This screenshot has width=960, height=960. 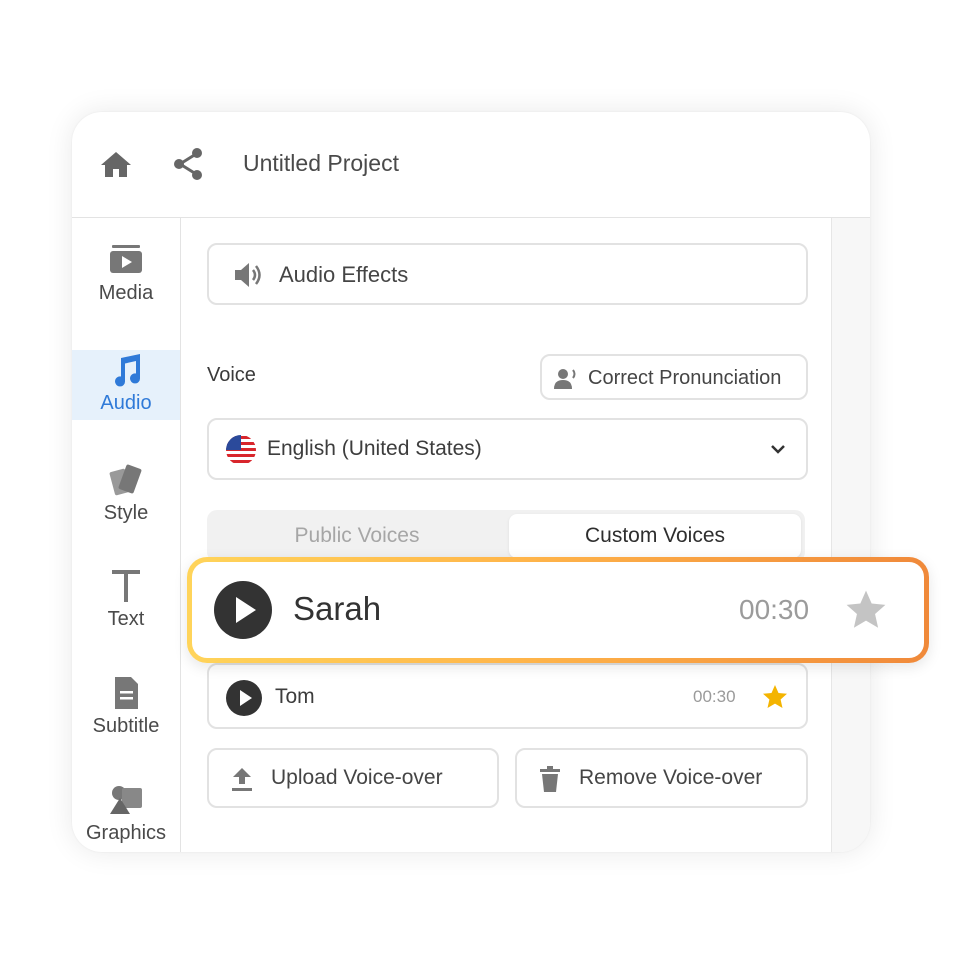 I want to click on language-value: English (United States), so click(x=374, y=448).